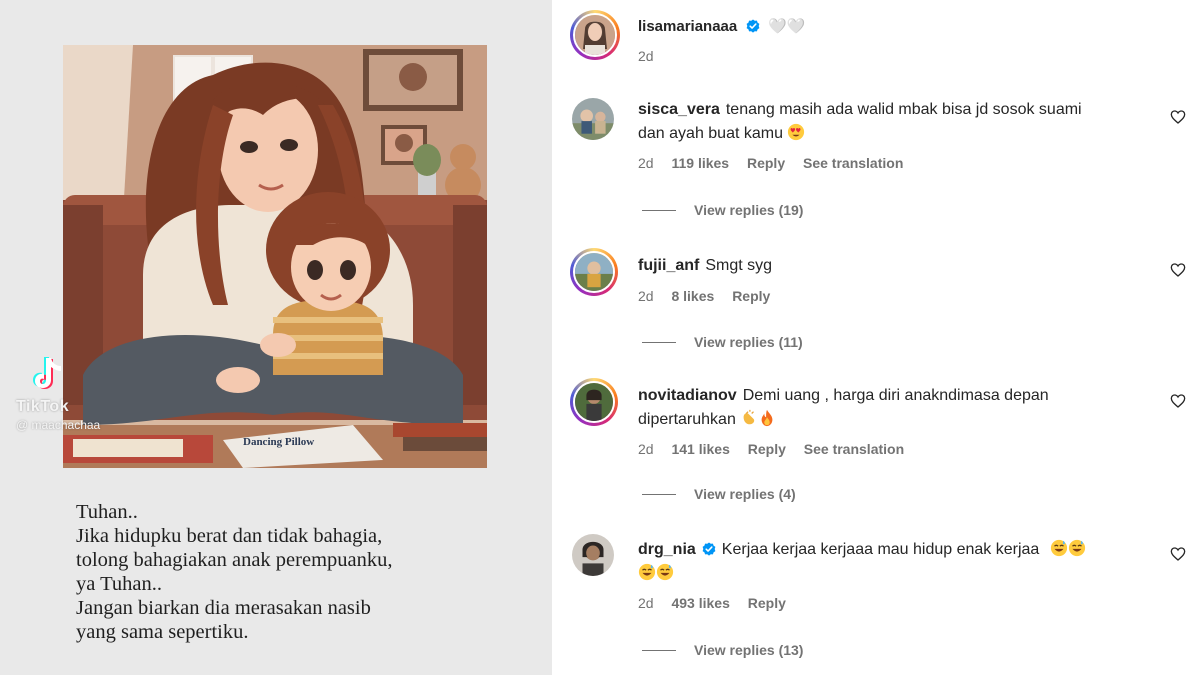 The image size is (1200, 675). I want to click on comment-likes: 493 likes, so click(700, 603).